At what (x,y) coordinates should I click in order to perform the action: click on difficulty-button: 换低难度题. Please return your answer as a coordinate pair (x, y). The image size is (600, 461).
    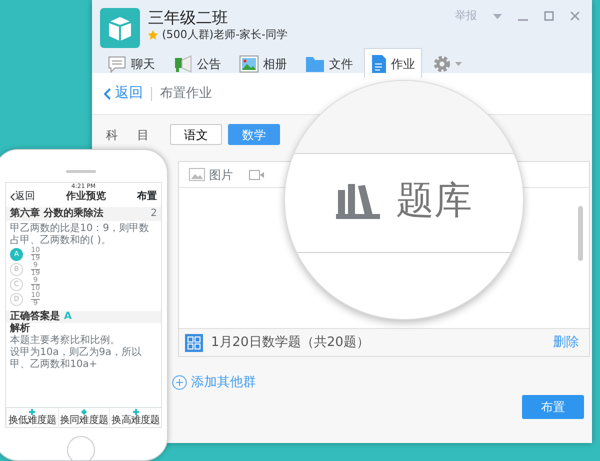
    Looking at the image, I should click on (32, 417).